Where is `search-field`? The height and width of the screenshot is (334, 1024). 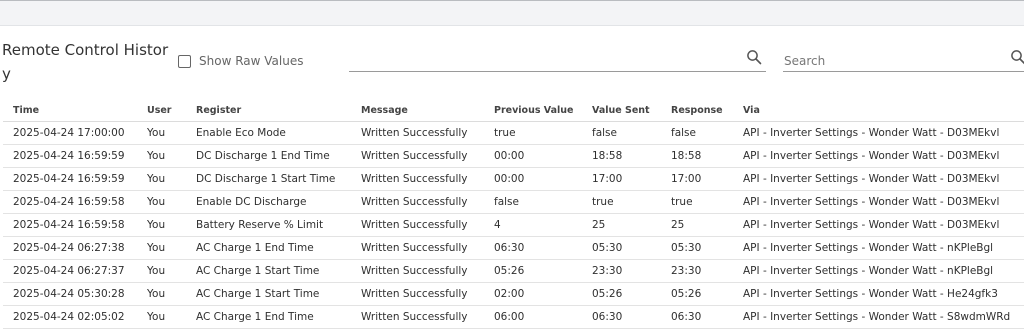 search-field is located at coordinates (903, 61).